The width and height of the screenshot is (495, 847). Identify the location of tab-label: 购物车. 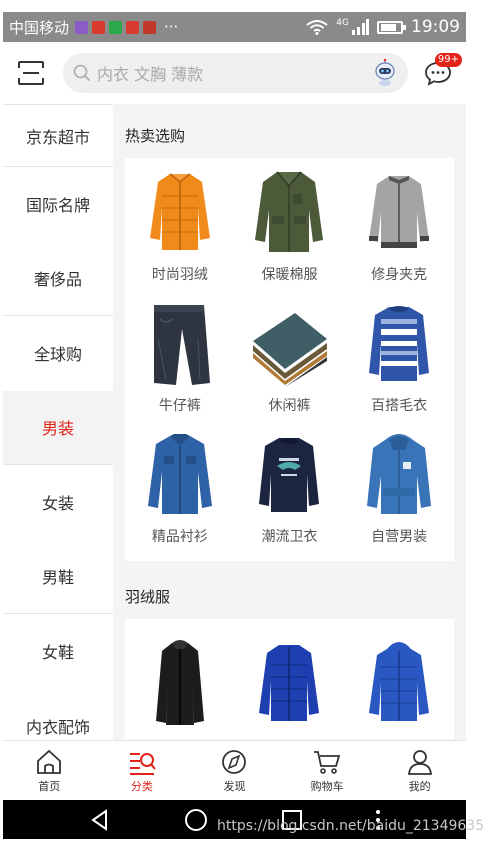
(327, 786).